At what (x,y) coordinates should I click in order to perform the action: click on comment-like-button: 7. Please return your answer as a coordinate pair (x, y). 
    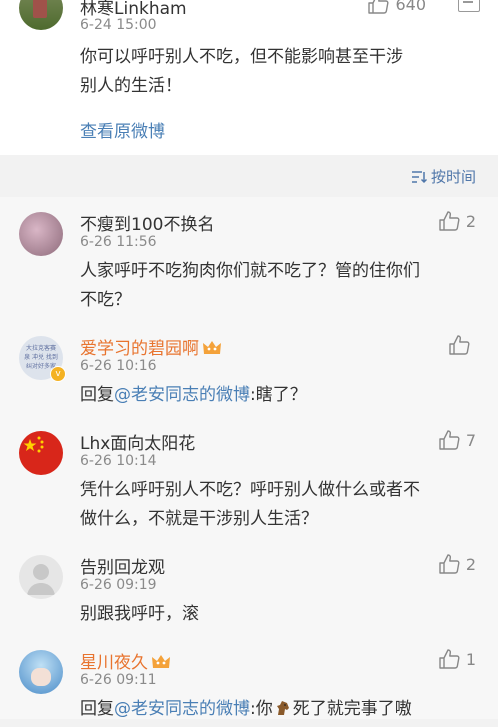
    Looking at the image, I should click on (457, 440).